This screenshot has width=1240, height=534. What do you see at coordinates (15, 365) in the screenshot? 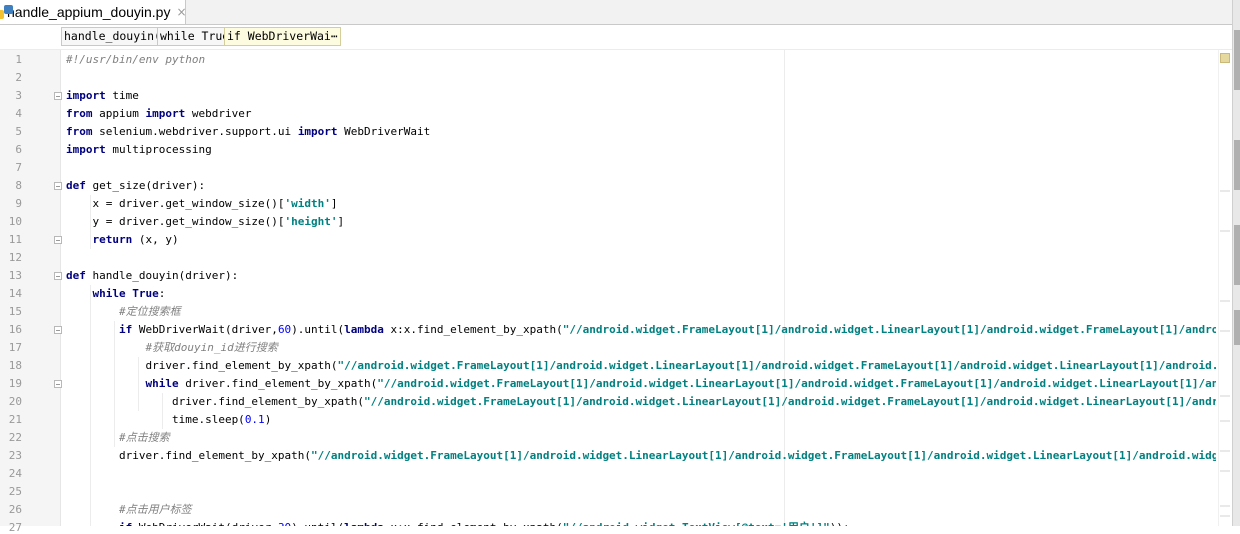
I see `line-number: 18` at bounding box center [15, 365].